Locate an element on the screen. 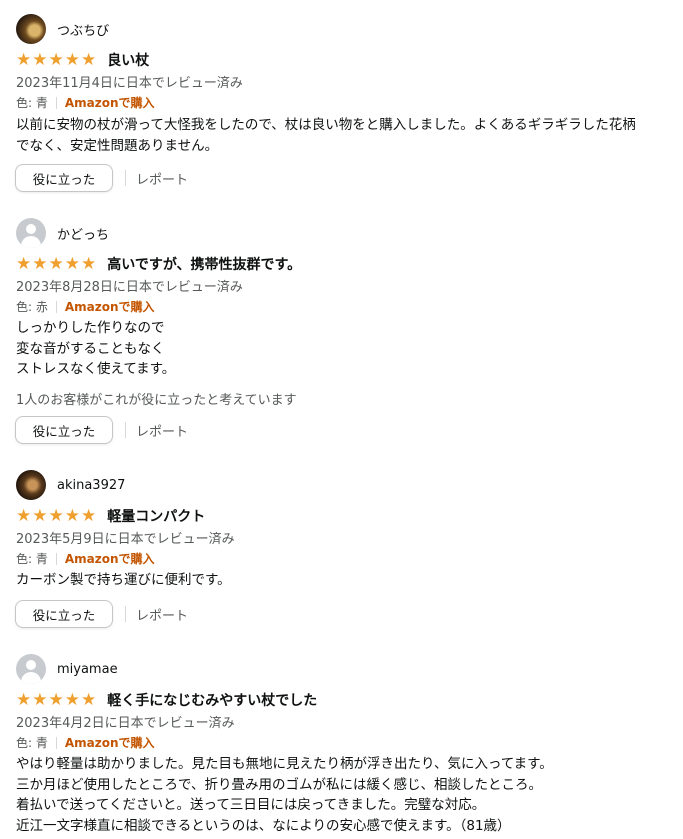  review-header: ★ ★ ★ ★ ★ 高いですが、携帯性抜群です。 is located at coordinates (158, 264).